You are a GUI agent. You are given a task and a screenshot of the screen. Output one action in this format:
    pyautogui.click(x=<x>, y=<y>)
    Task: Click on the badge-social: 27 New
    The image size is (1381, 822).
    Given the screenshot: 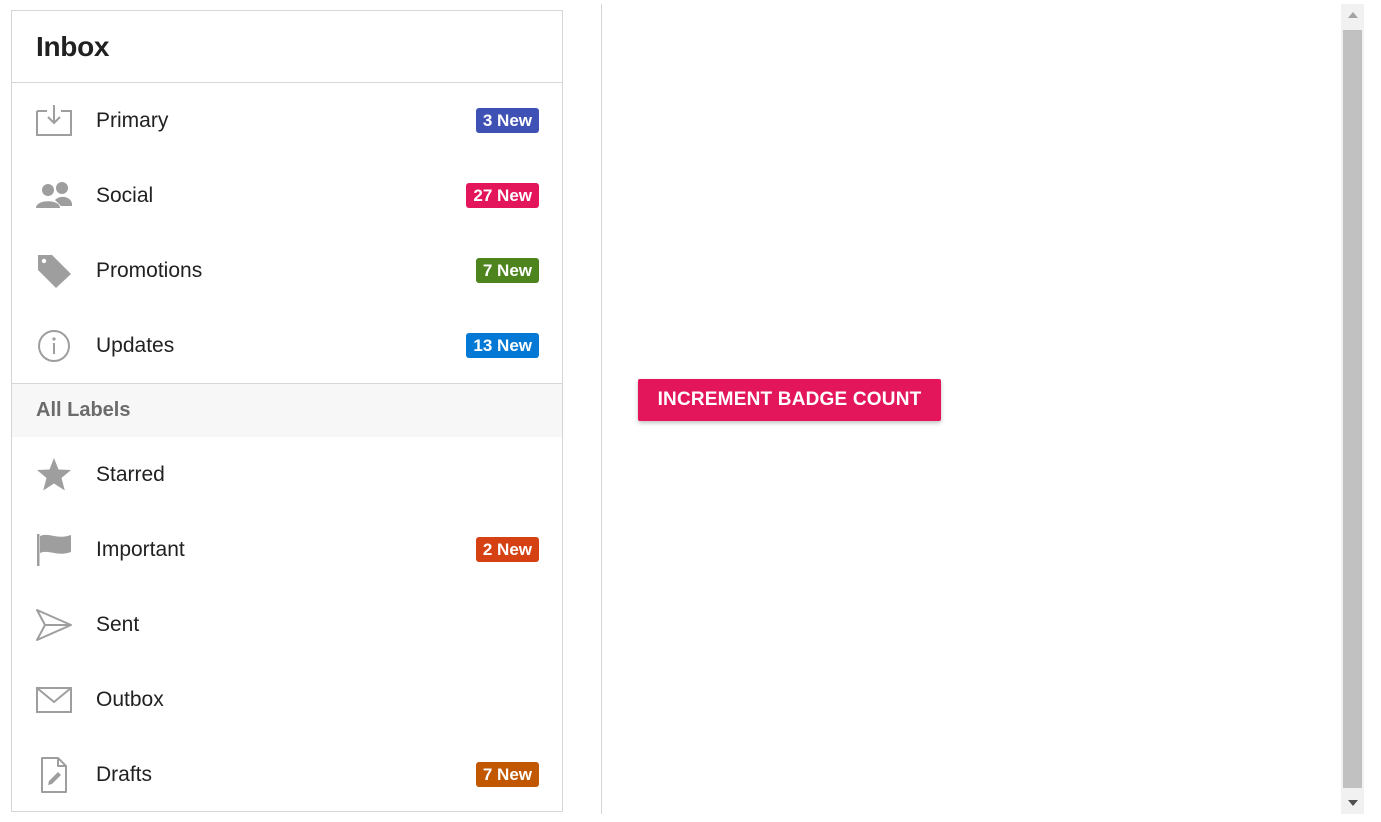 What is the action you would take?
    pyautogui.click(x=502, y=195)
    